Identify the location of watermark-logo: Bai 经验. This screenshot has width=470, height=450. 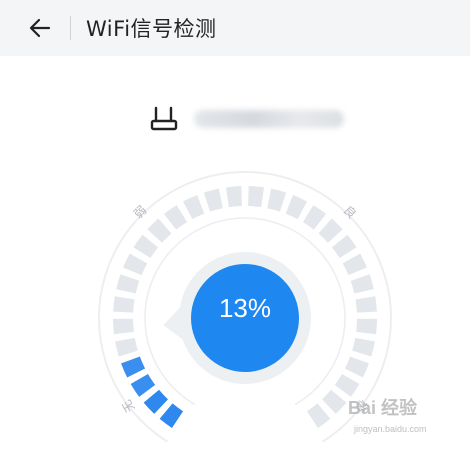
(383, 408).